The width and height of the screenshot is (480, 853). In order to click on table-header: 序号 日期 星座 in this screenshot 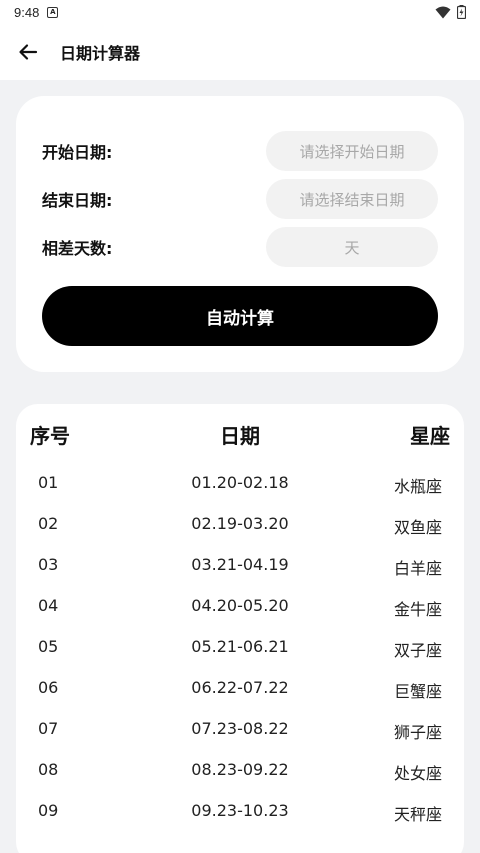, I will do `click(240, 434)`.